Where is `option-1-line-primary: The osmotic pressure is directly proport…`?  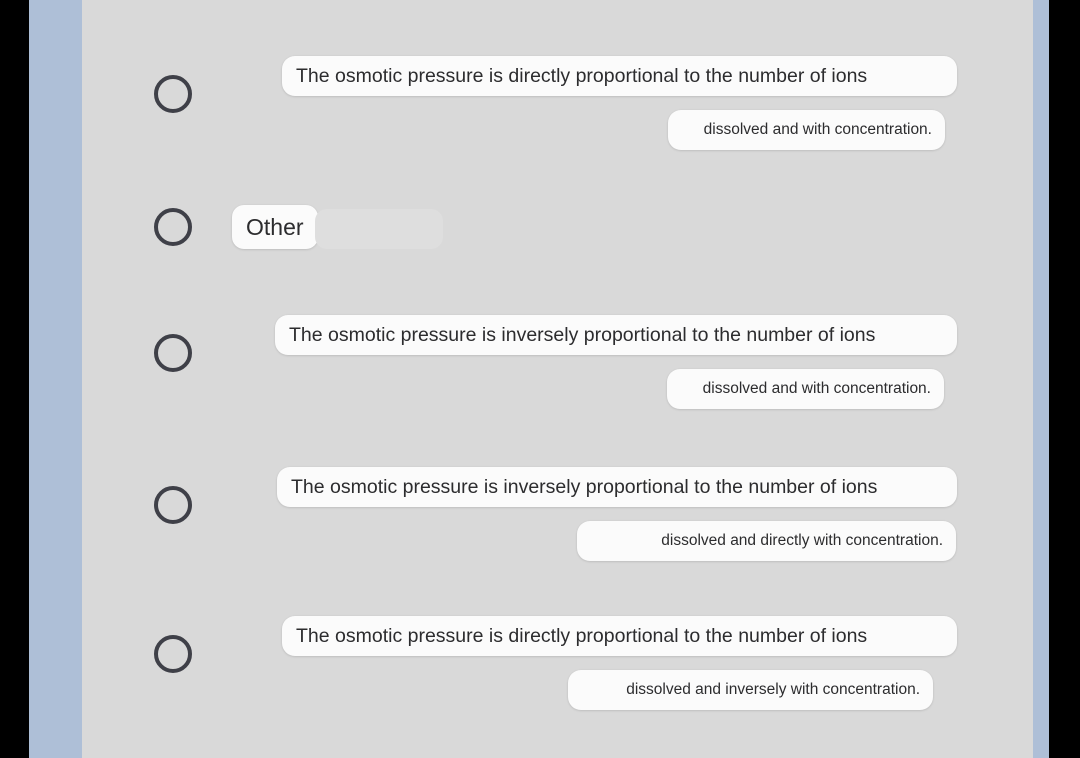 option-1-line-primary: The osmotic pressure is directly proport… is located at coordinates (619, 76).